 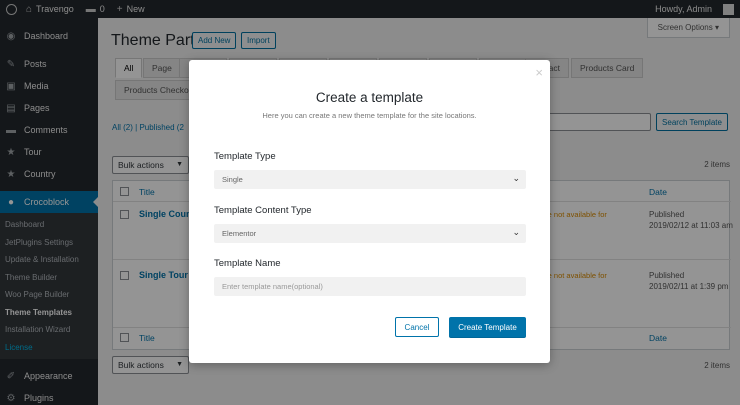 I want to click on template-type-label: Template Type, so click(x=245, y=156).